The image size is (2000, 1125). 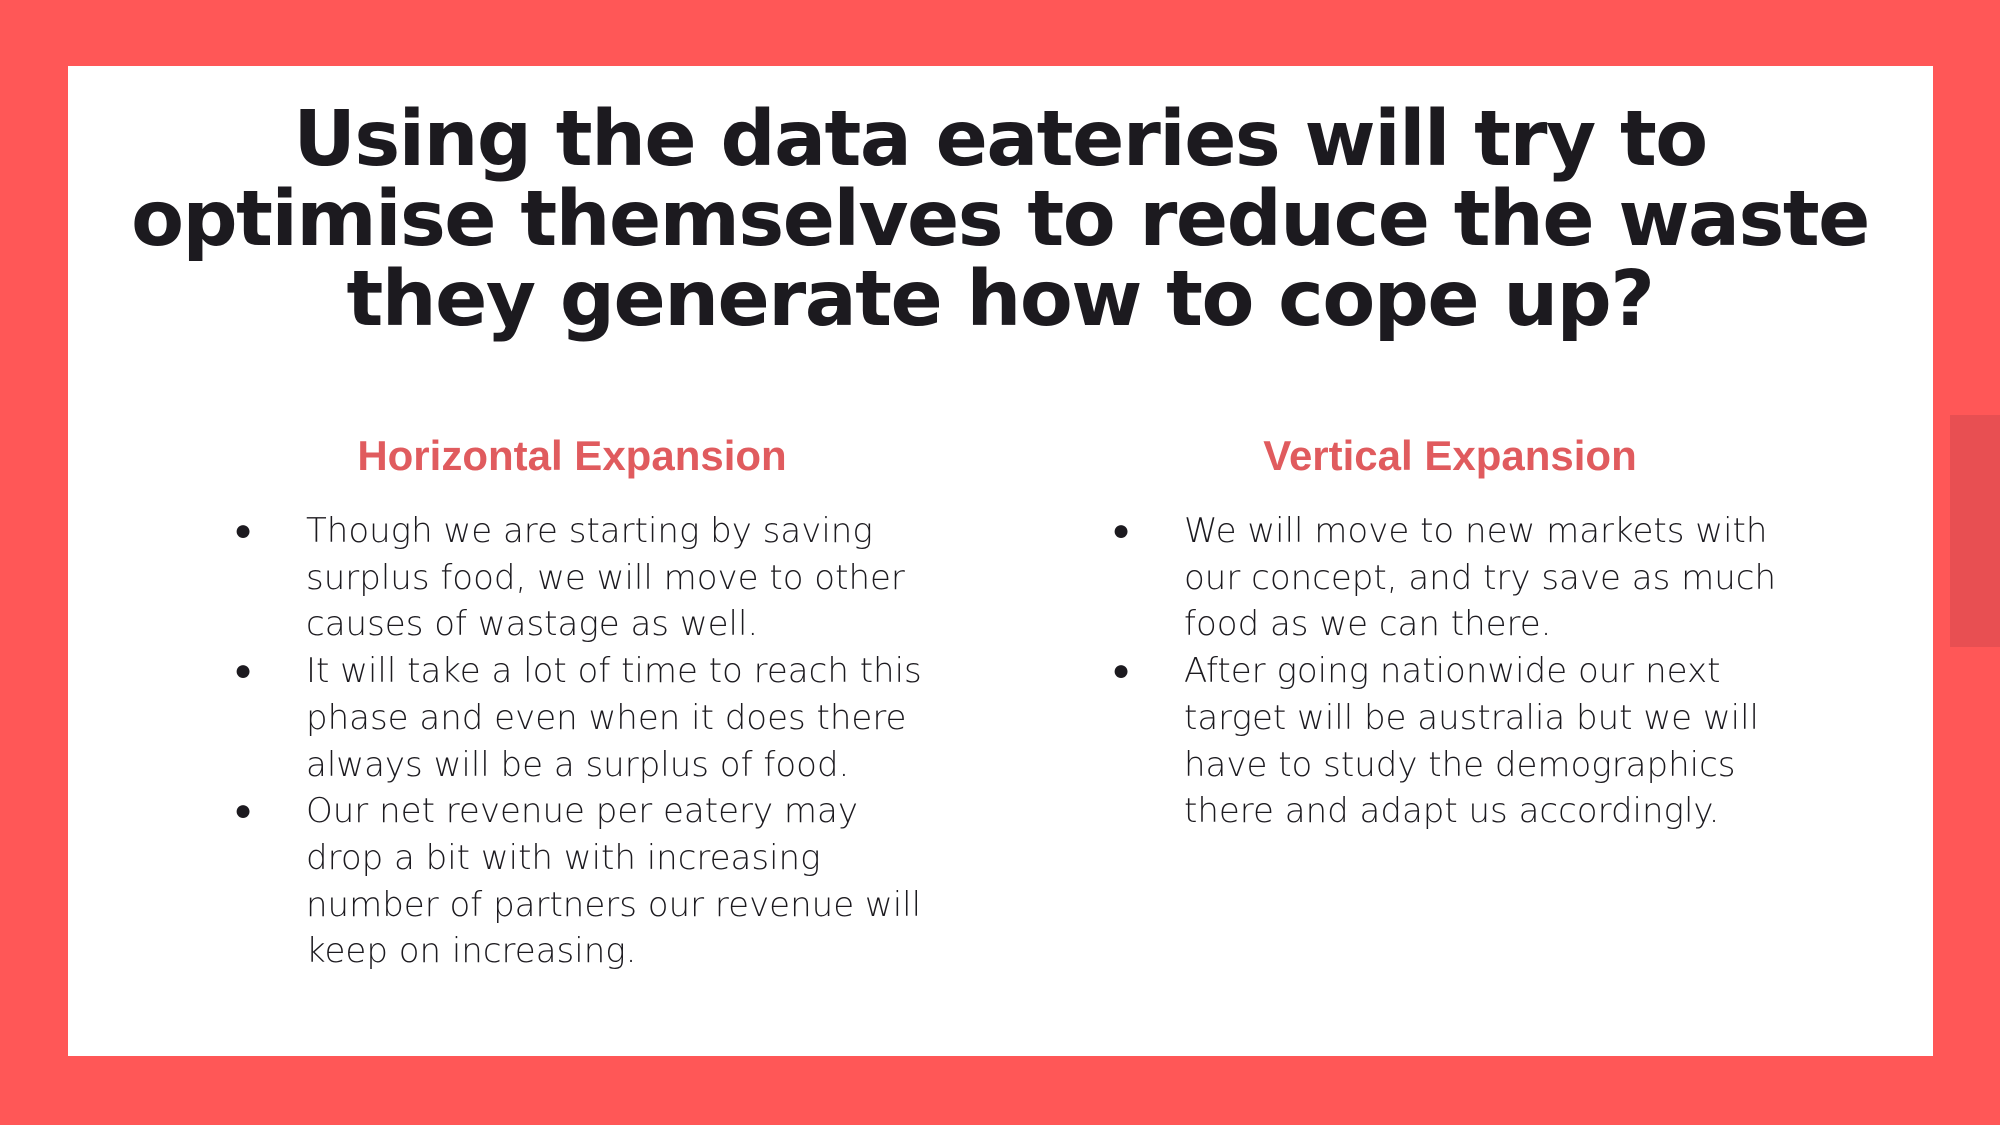 I want to click on vertical-expansion-heading: Vertical Expansion, so click(x=1450, y=455).